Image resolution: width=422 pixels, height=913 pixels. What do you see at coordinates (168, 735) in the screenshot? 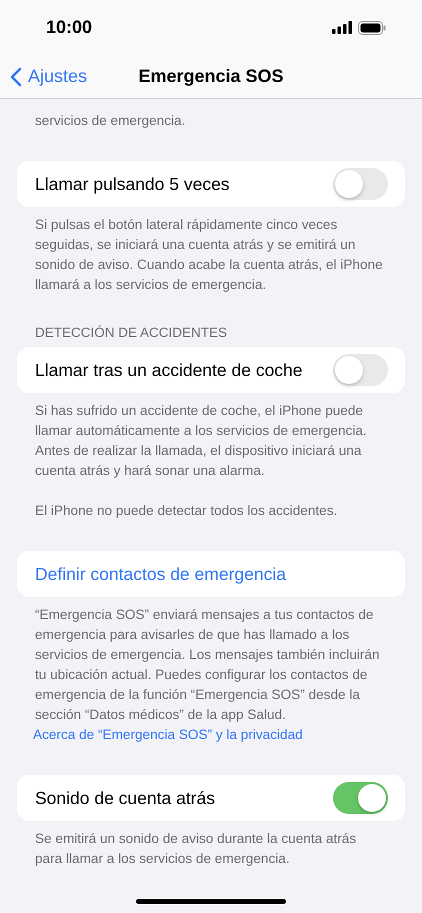
I see `privacy-link: Acerca de “Emergencia SOS” y la privacidad` at bounding box center [168, 735].